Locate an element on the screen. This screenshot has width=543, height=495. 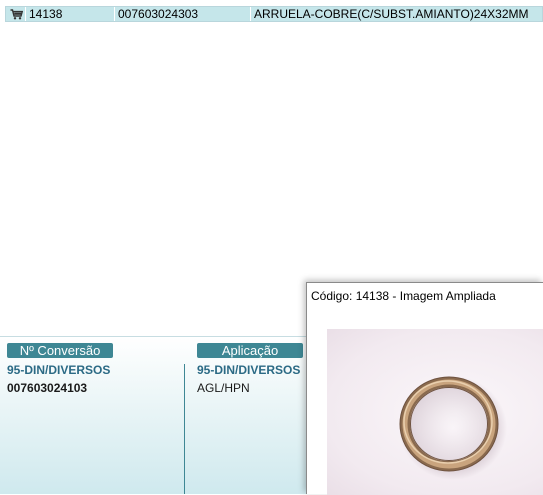
product-code-cell: 14138 is located at coordinates (70, 14).